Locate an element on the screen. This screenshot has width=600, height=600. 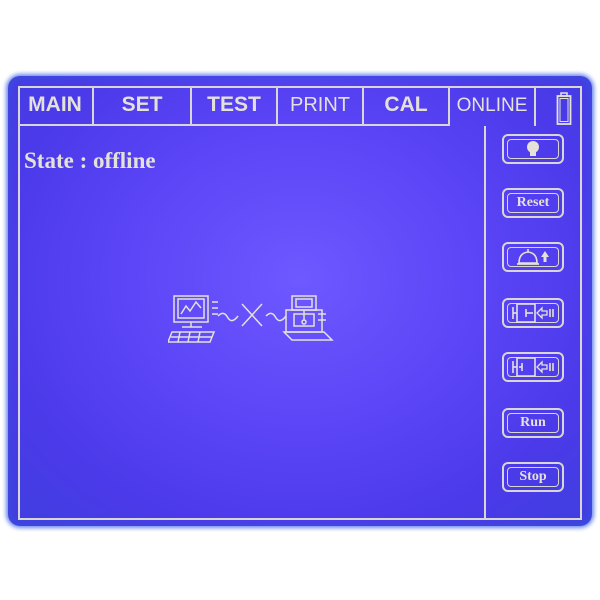
tab-online: ONLINE is located at coordinates (493, 106).